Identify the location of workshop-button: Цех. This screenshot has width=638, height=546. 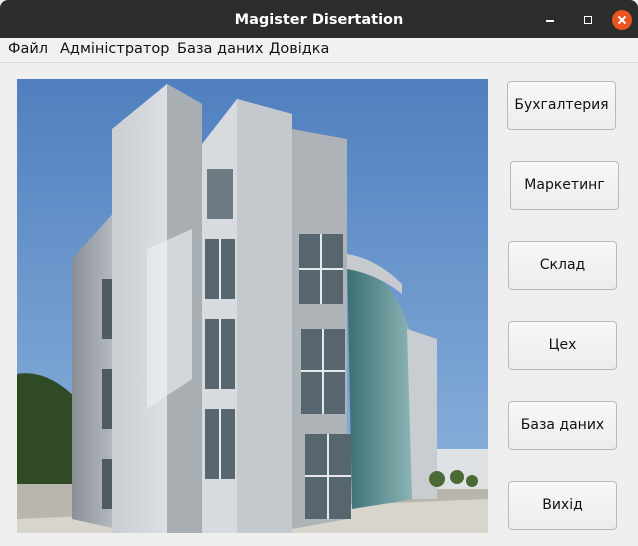
(562, 345).